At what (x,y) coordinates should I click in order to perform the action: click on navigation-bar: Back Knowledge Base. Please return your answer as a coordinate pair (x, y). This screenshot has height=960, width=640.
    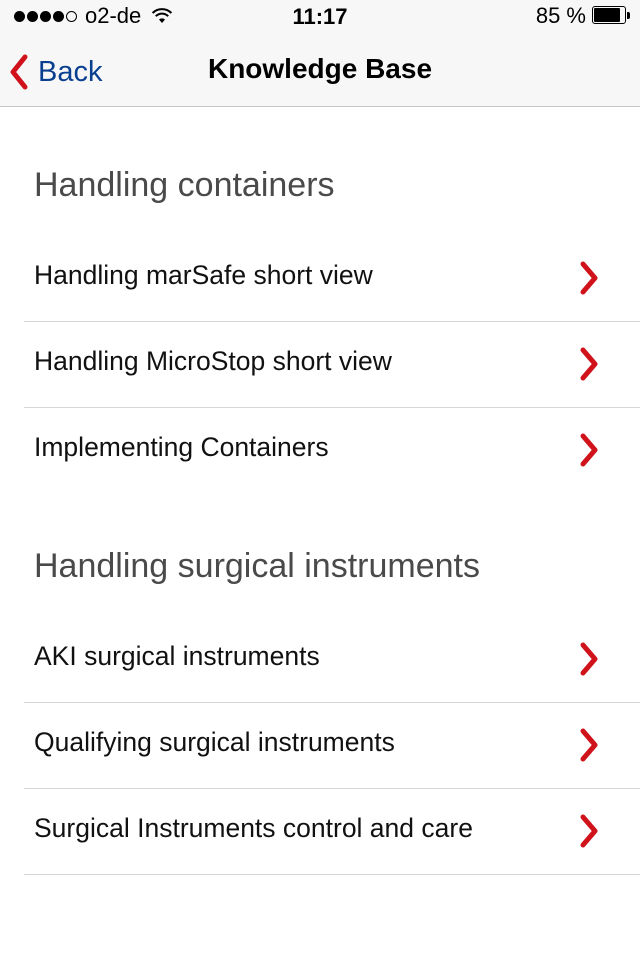
    Looking at the image, I should click on (320, 73).